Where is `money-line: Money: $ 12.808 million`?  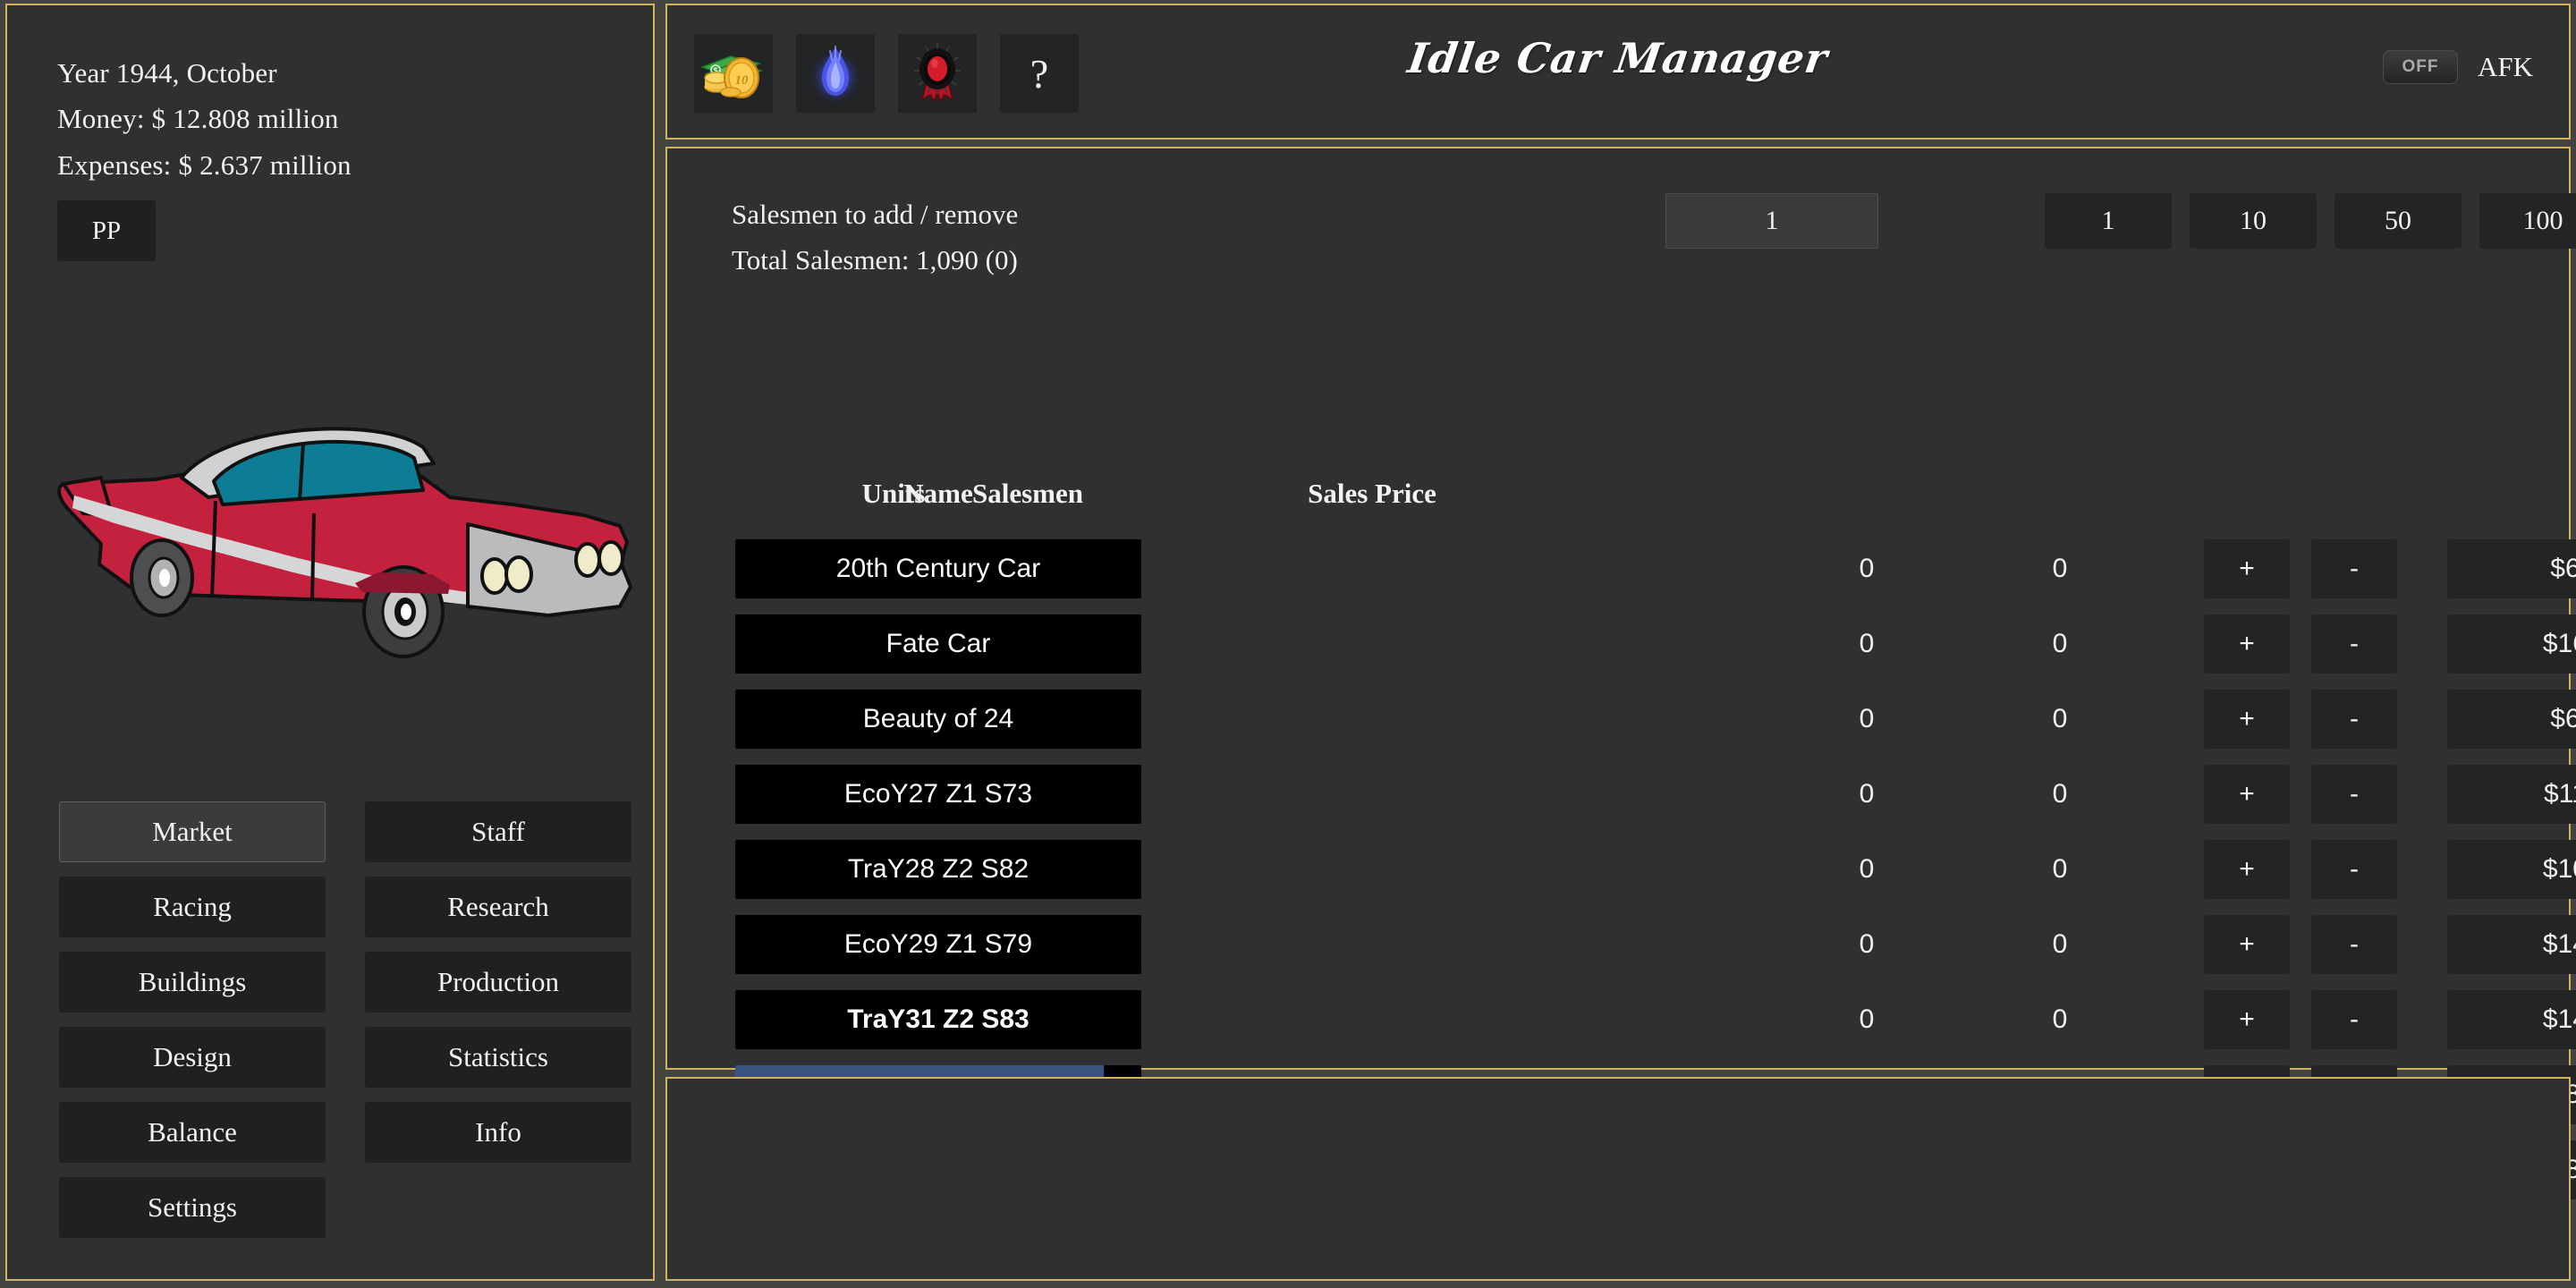
money-line: Money: $ 12.808 million is located at coordinates (198, 119).